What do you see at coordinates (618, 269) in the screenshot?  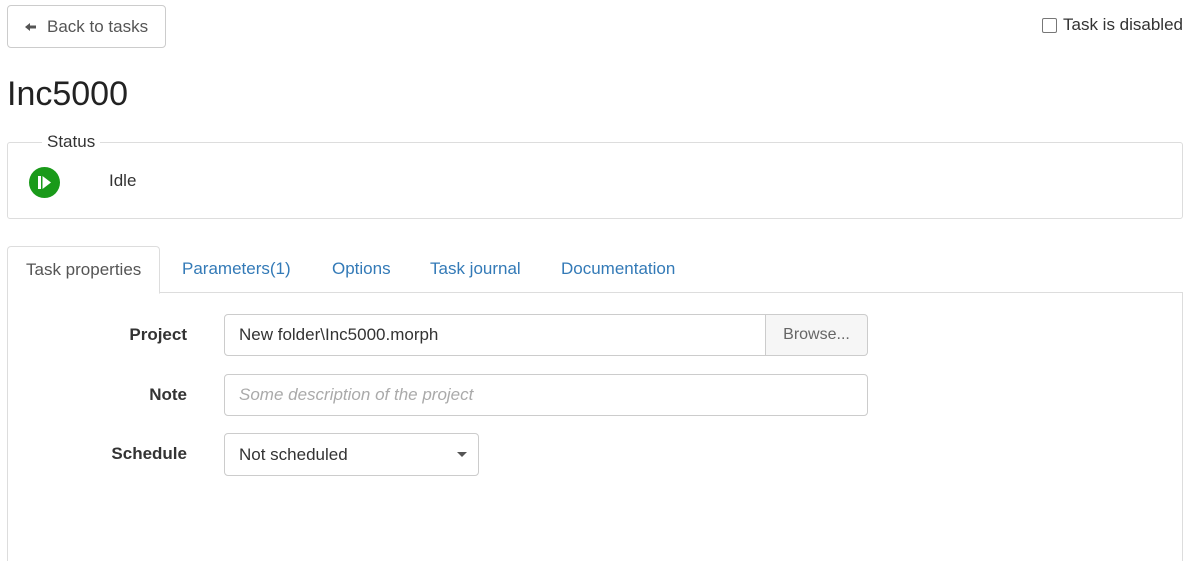 I see `tab-documentation: Documentation` at bounding box center [618, 269].